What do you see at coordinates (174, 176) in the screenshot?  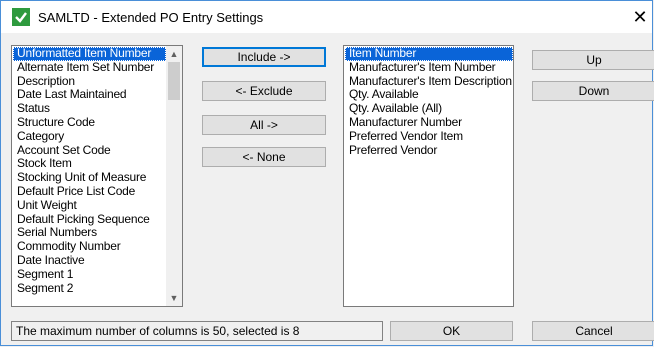 I see `available-list-scrollbar: ▲ ▼` at bounding box center [174, 176].